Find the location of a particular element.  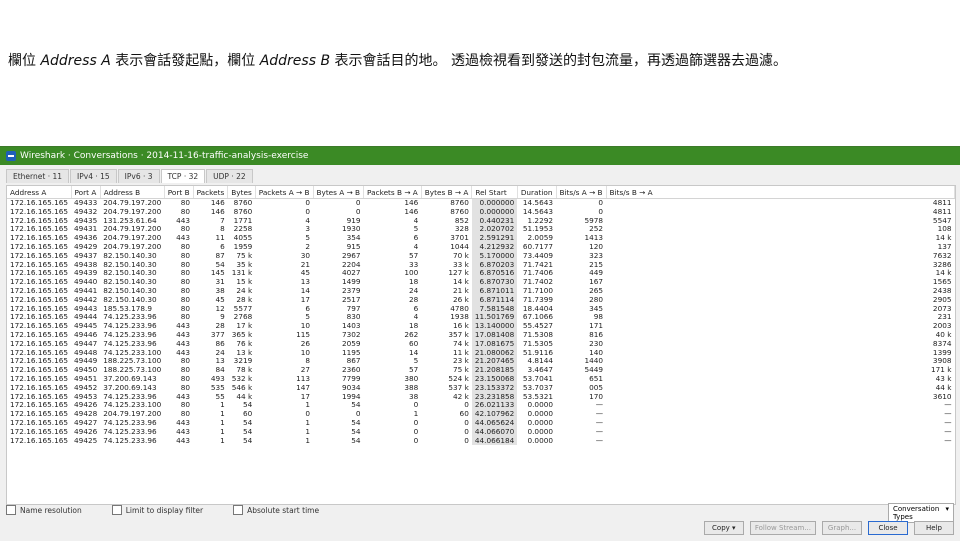

table-cell: 53.7041 is located at coordinates (538, 378).